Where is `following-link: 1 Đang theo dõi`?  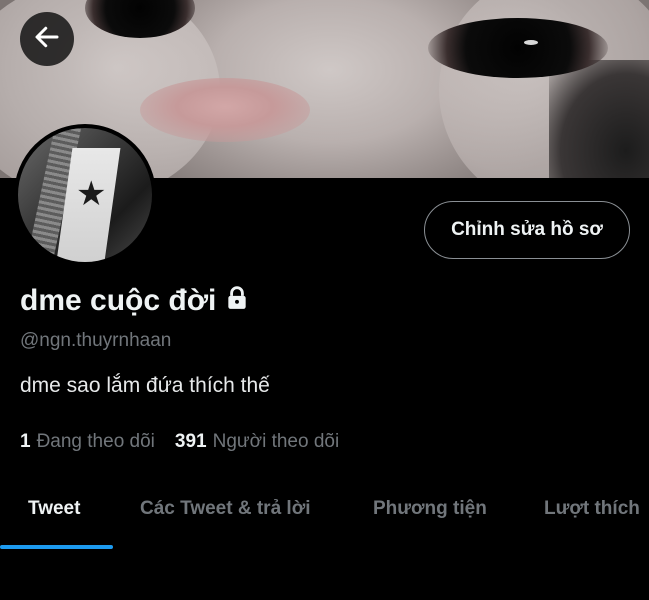 following-link: 1 Đang theo dõi is located at coordinates (87, 442).